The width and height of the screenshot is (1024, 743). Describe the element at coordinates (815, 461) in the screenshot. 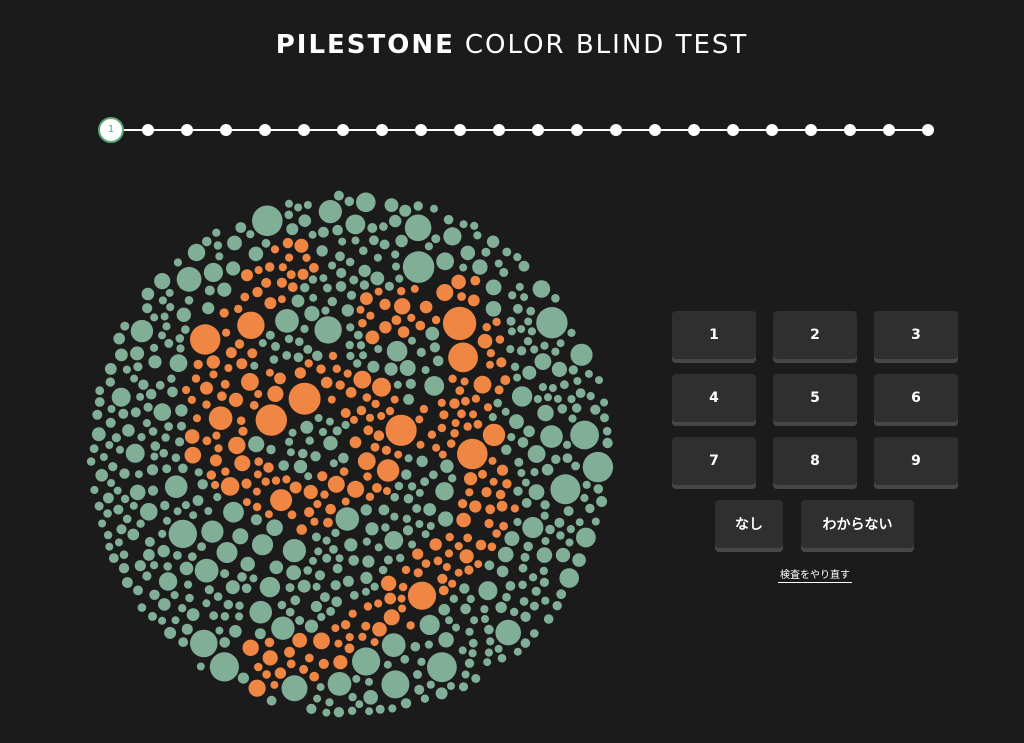

I see `answer-button-8: 8` at that location.